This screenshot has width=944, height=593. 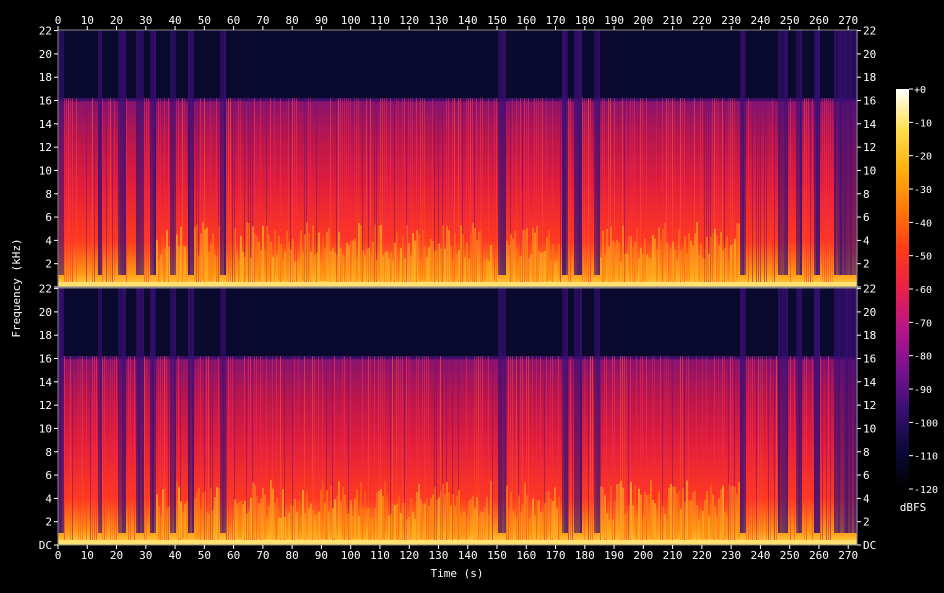 I want to click on x-tick-label: 70, so click(x=262, y=20).